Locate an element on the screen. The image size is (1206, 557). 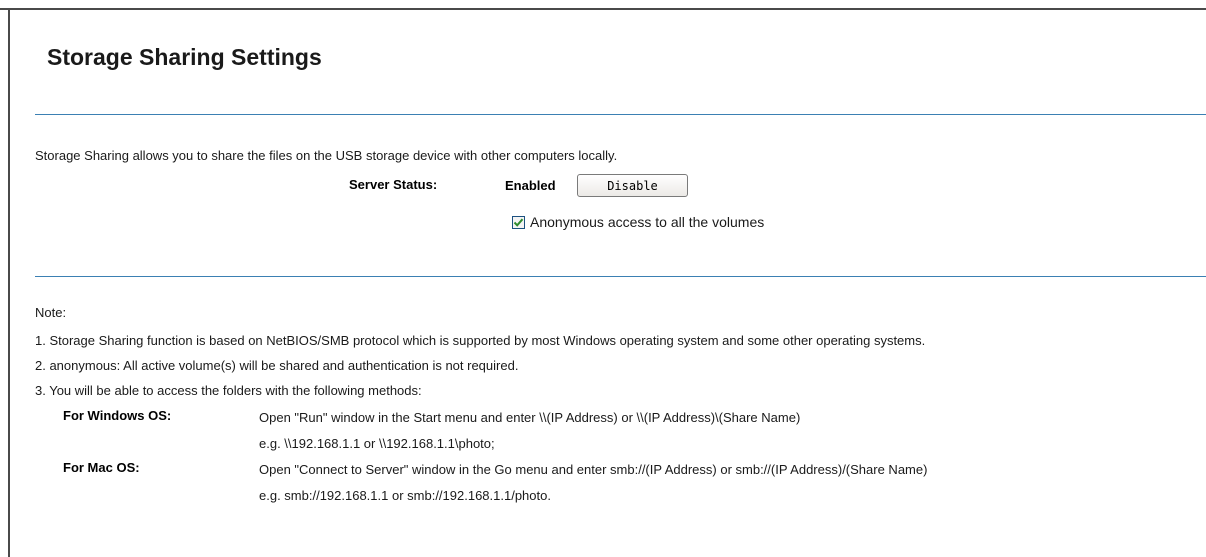
anonymous-access-label: Anonymous access to all the volumes is located at coordinates (647, 222).